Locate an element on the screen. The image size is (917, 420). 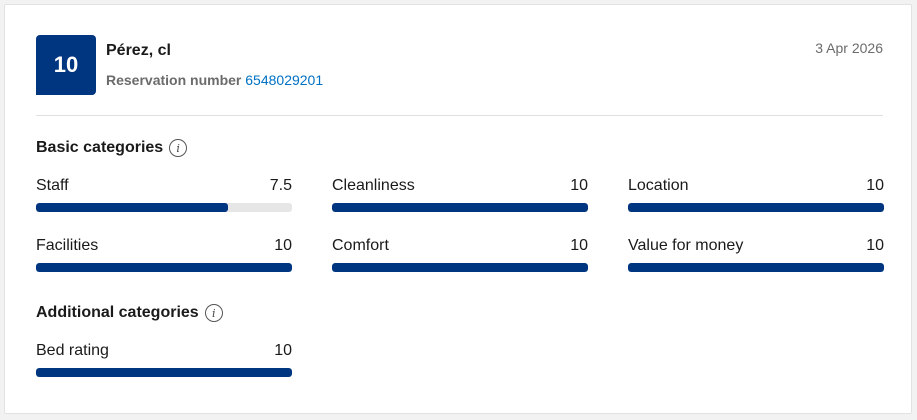
additional-categories-heading: Additional categories i is located at coordinates (129, 313).